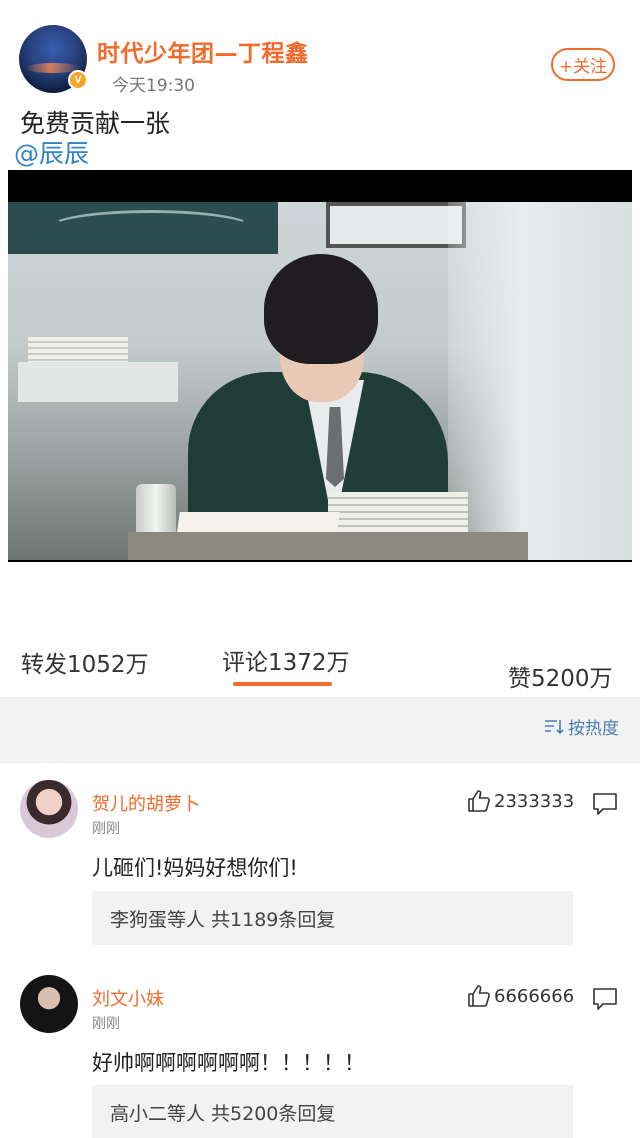 Image resolution: width=640 pixels, height=1138 pixels. Describe the element at coordinates (320, 730) in the screenshot. I see `sort-bar: 按热度` at that location.